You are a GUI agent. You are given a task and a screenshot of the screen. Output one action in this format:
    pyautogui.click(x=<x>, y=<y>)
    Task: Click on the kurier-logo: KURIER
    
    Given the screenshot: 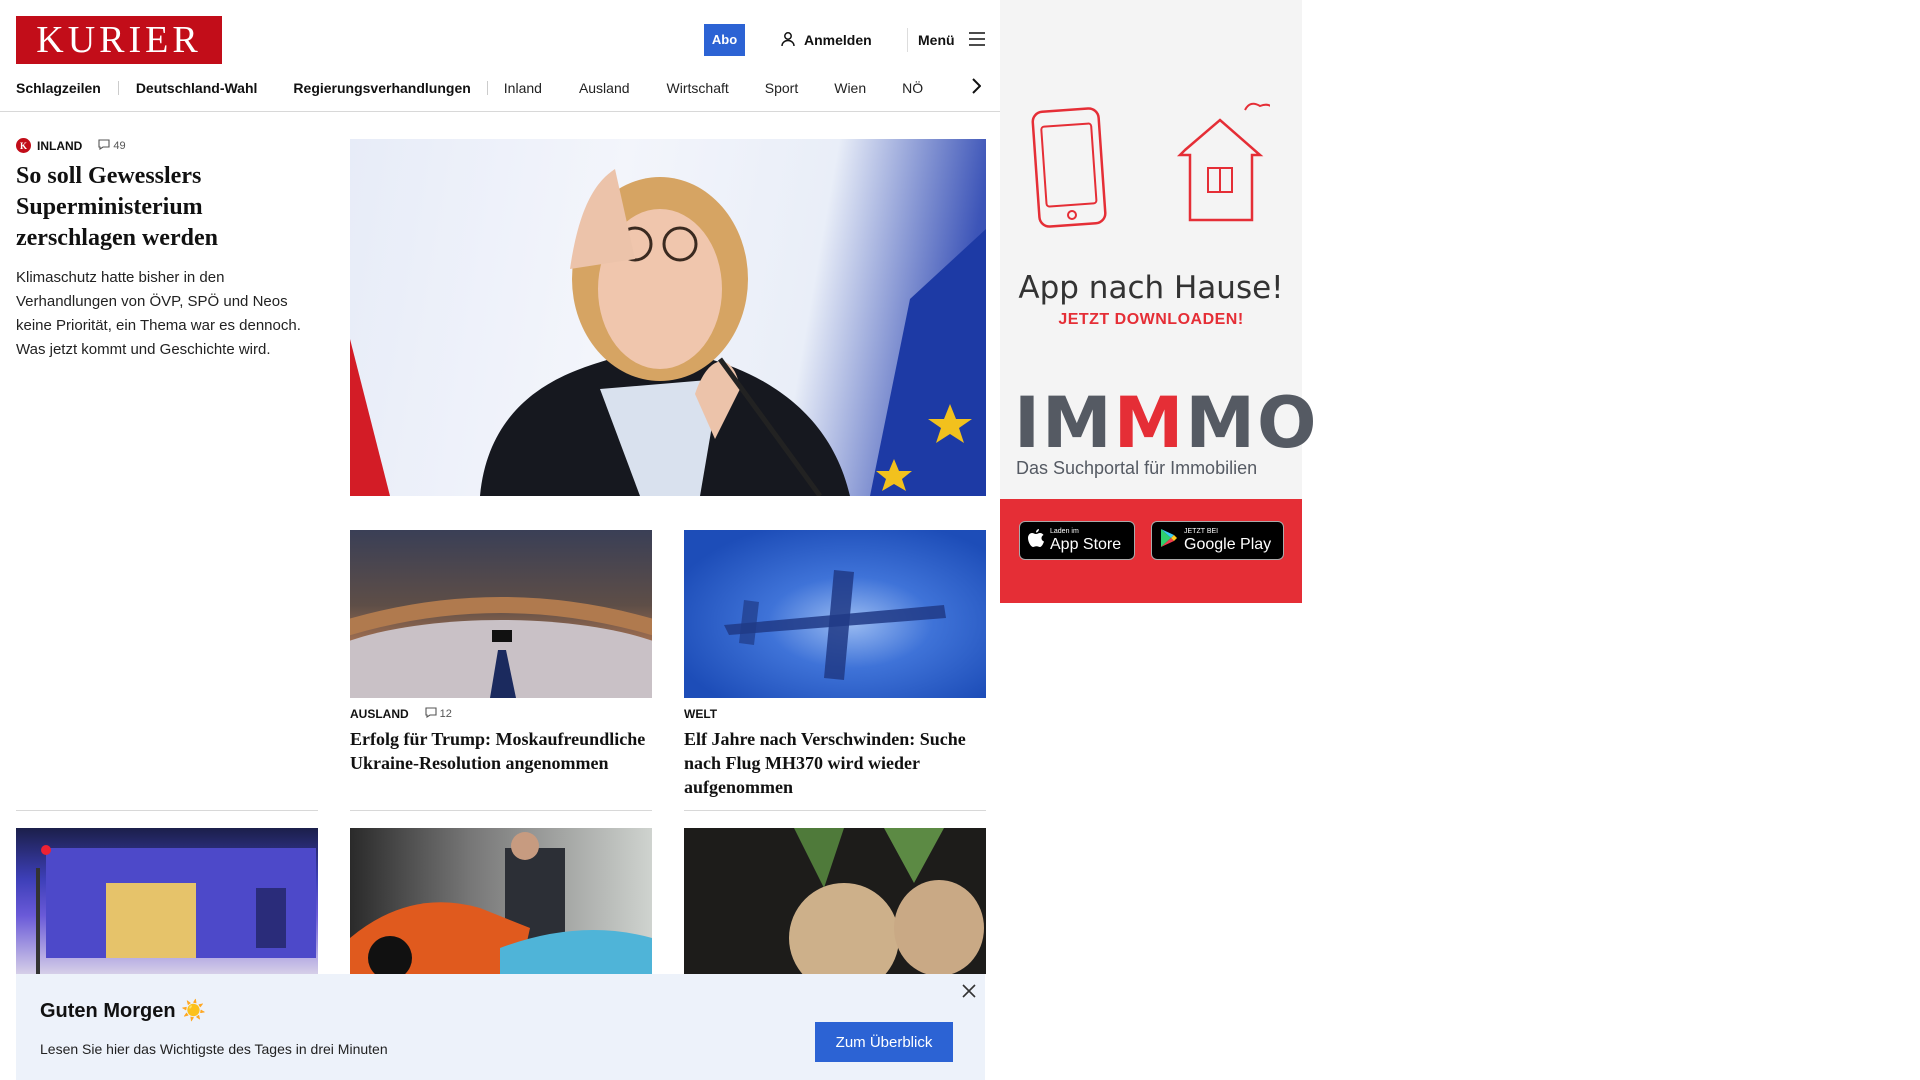 What is the action you would take?
    pyautogui.click(x=119, y=40)
    